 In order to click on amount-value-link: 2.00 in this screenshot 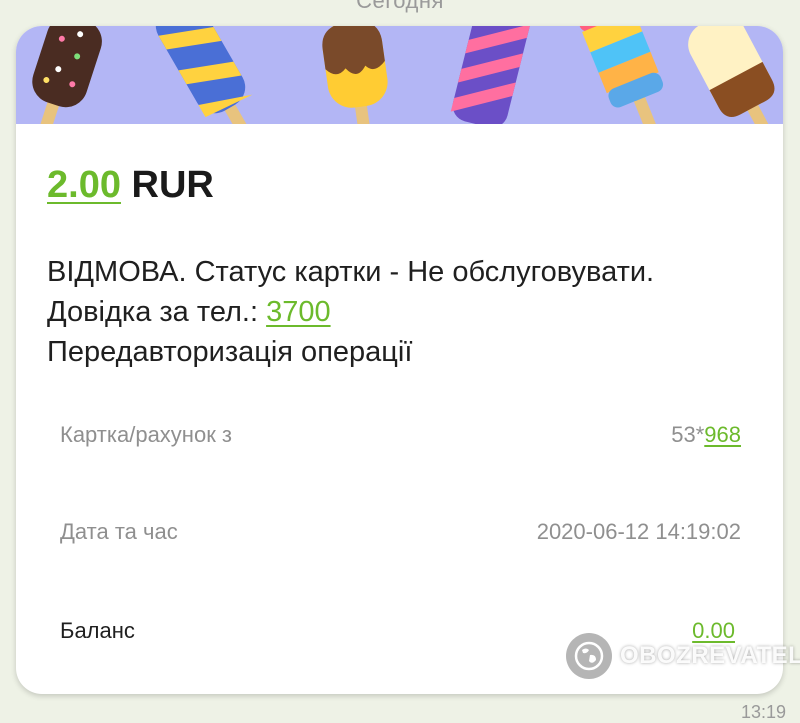, I will do `click(84, 185)`.